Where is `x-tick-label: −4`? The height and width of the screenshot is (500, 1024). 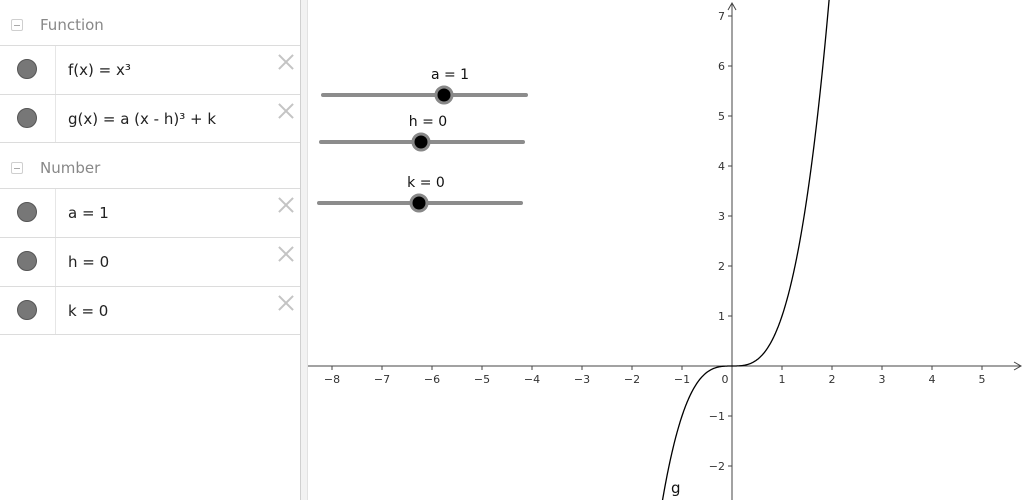
x-tick-label: −4 is located at coordinates (532, 379).